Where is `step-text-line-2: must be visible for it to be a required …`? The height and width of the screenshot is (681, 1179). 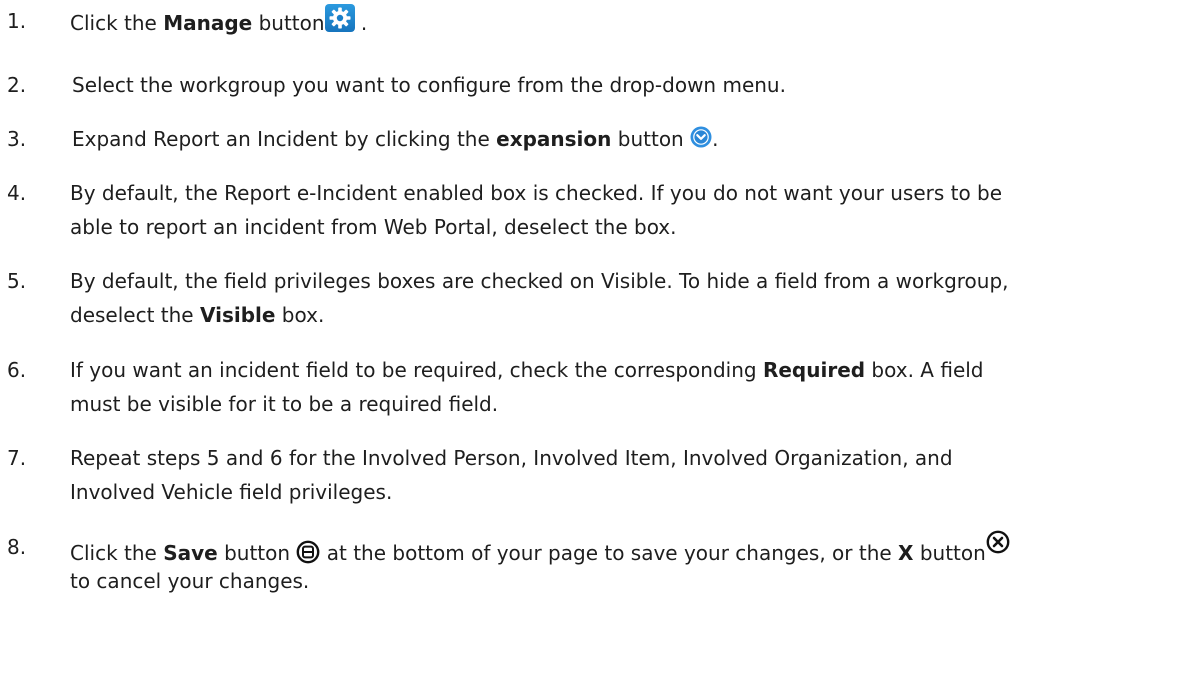 step-text-line-2: must be visible for it to be a required … is located at coordinates (284, 404).